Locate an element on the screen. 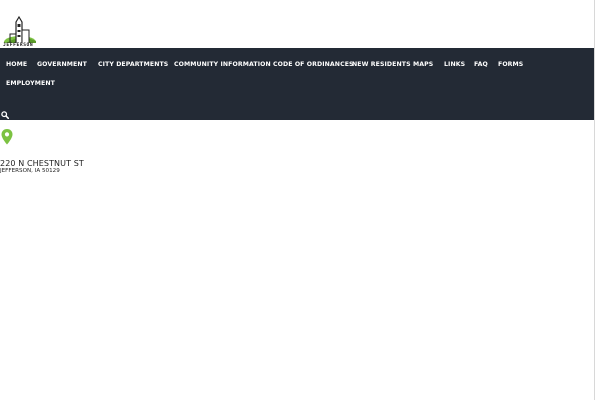 This screenshot has height=400, width=600. address-city-state-zip: JEFFERSON, IA 50129 is located at coordinates (30, 171).